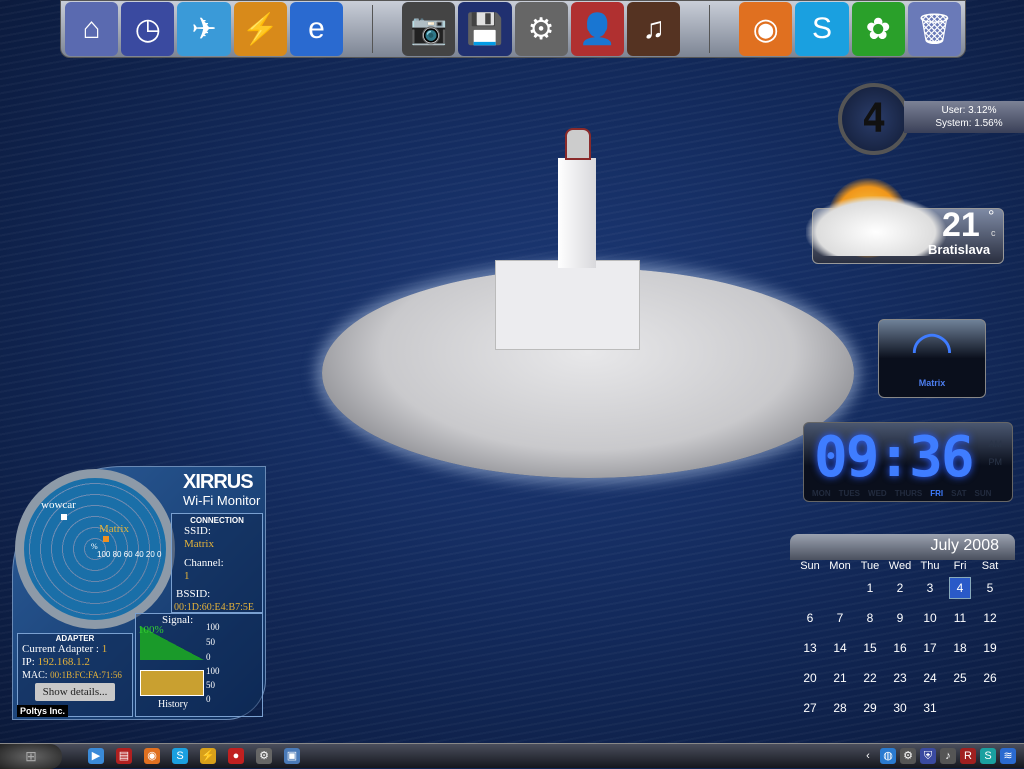 The image size is (1024, 769). I want to click on calendar-day: 2, so click(900, 591).